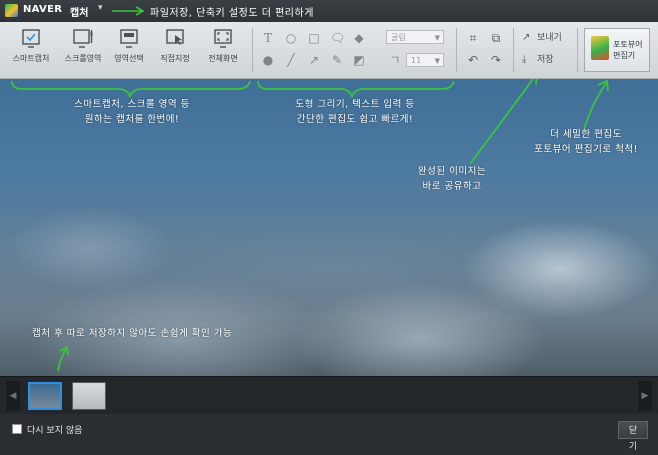 This screenshot has width=658, height=455. I want to click on send-button: ↗ 보내기, so click(542, 36).